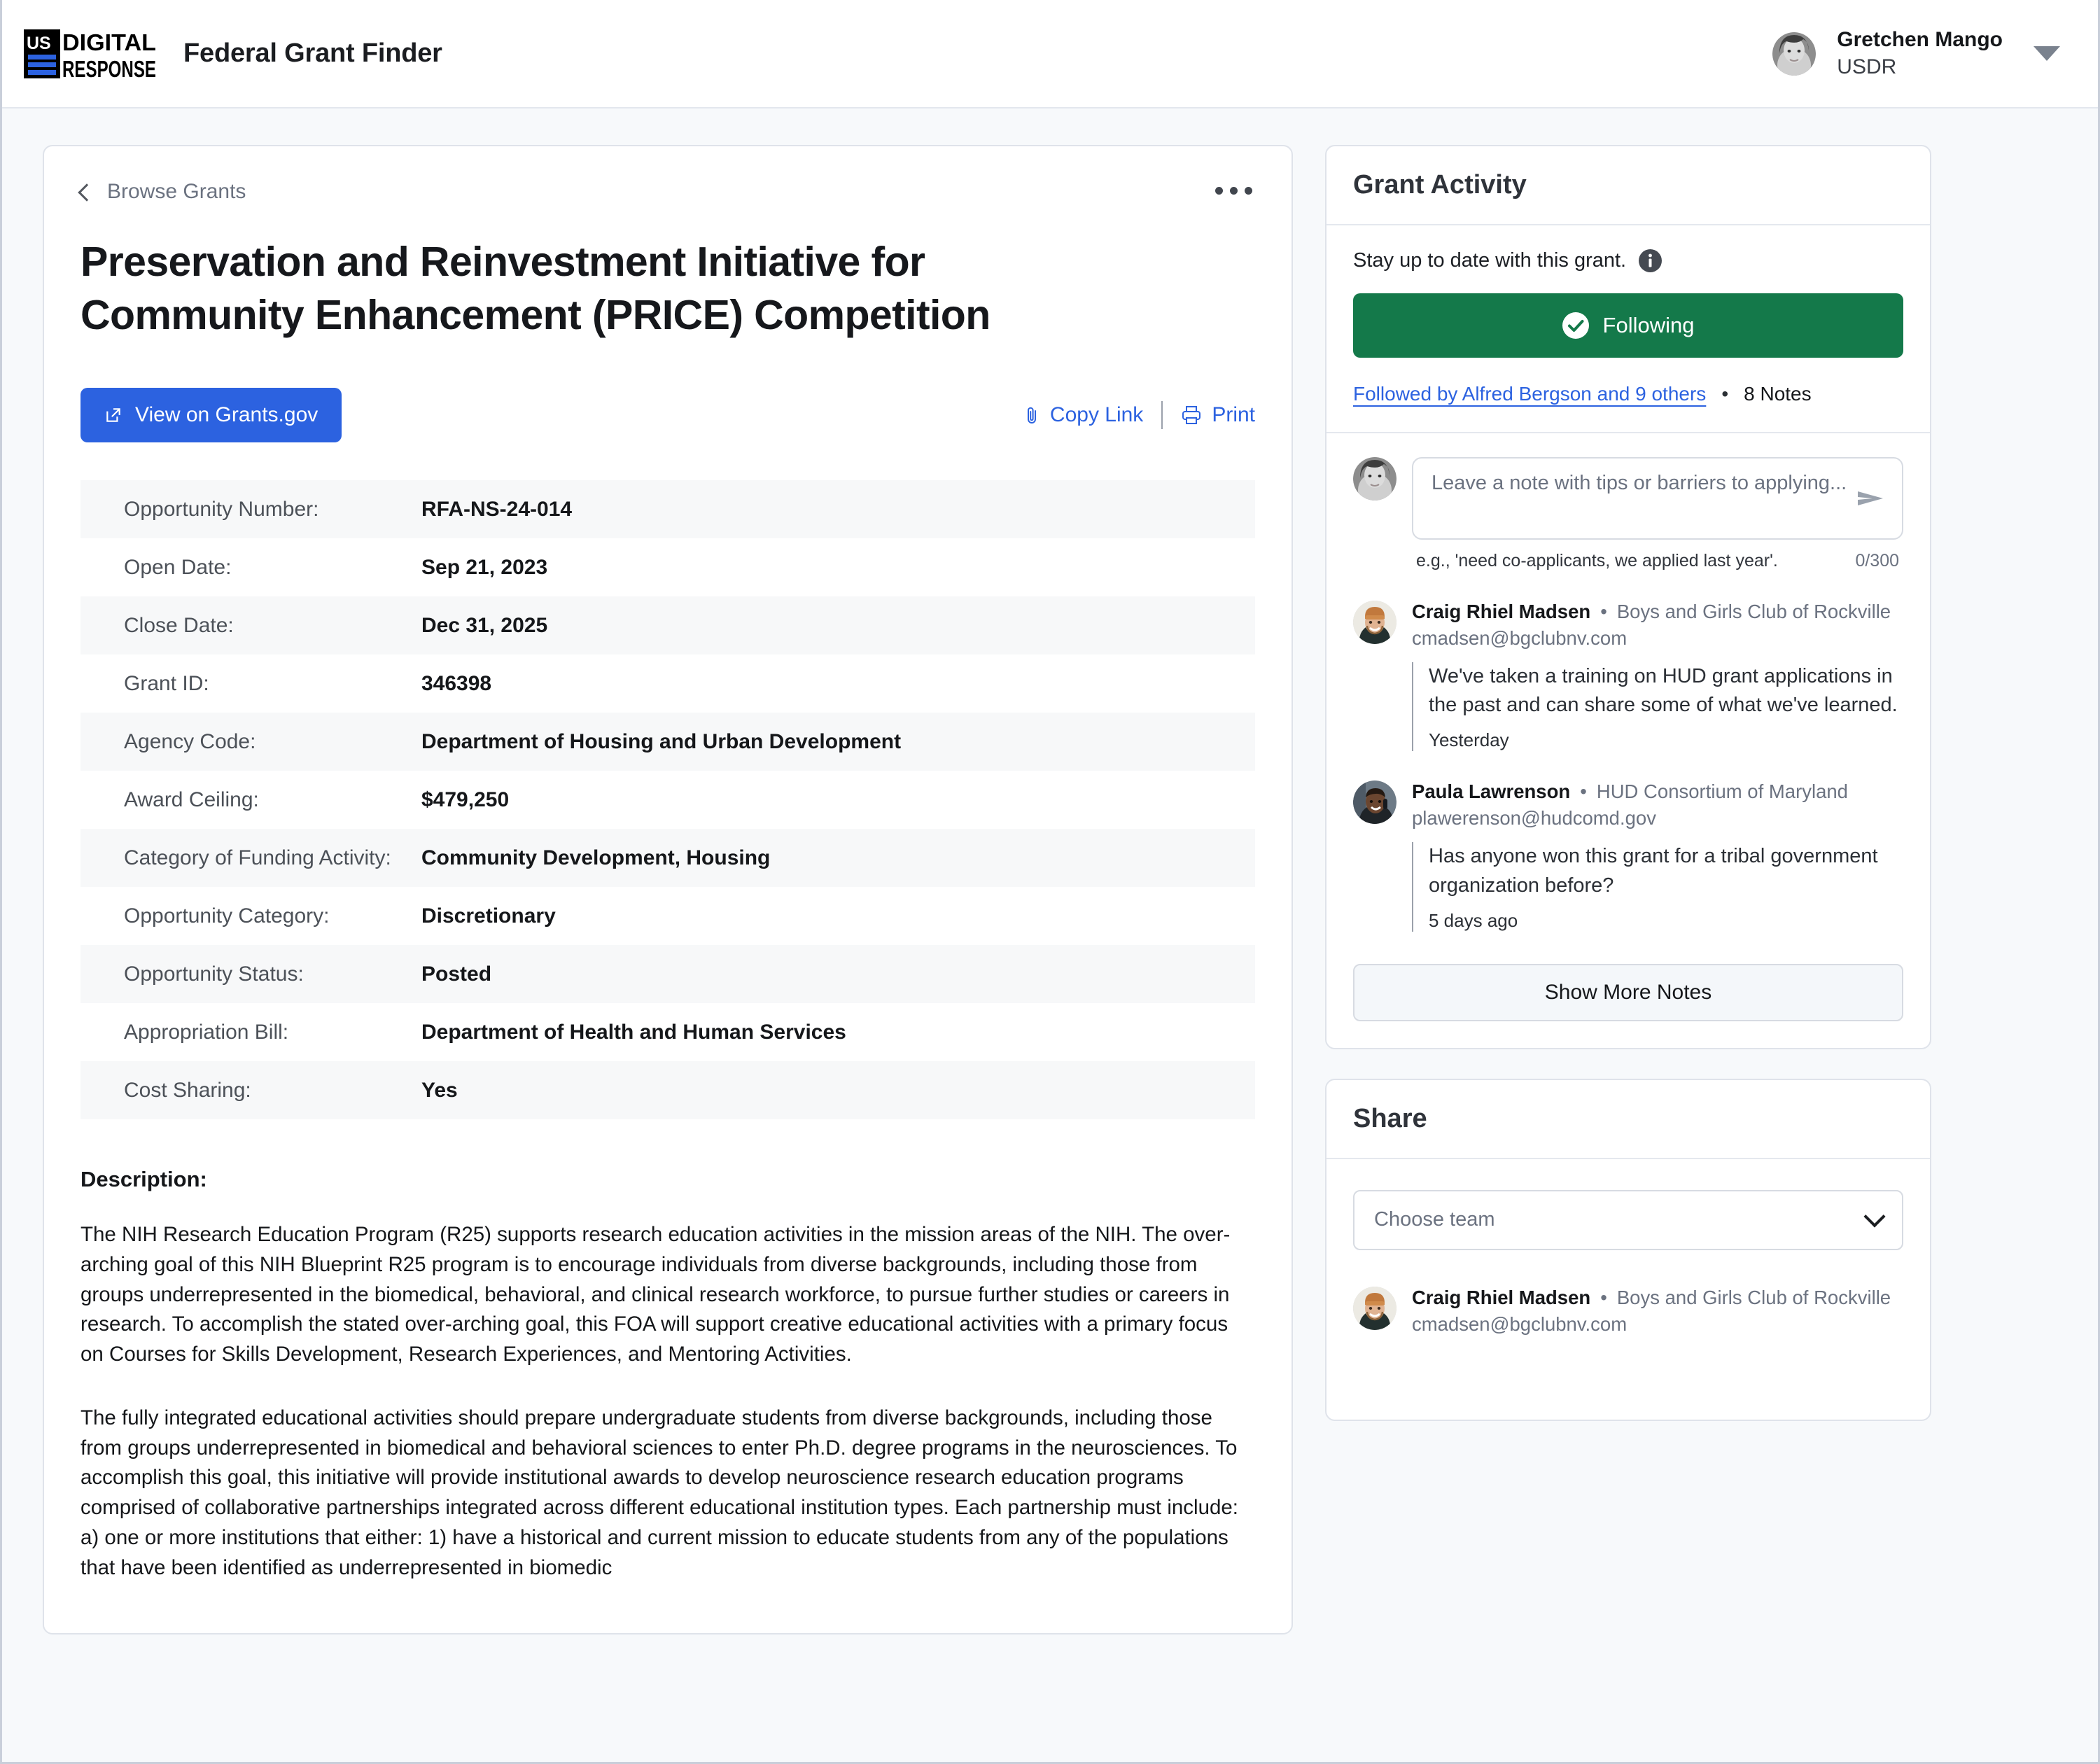 This screenshot has width=2100, height=1764. Describe the element at coordinates (596, 857) in the screenshot. I see `detail-value: Community Development, Housing` at that location.